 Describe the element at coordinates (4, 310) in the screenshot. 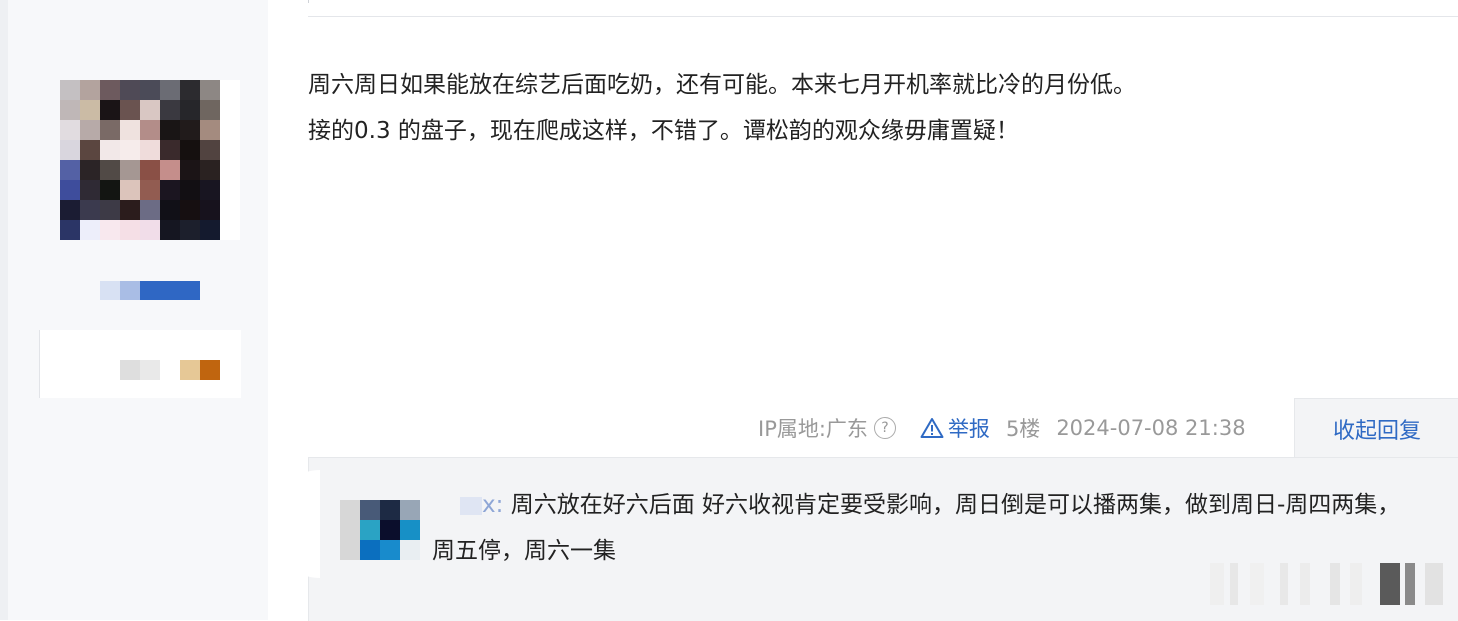

I see `page-left-border` at that location.